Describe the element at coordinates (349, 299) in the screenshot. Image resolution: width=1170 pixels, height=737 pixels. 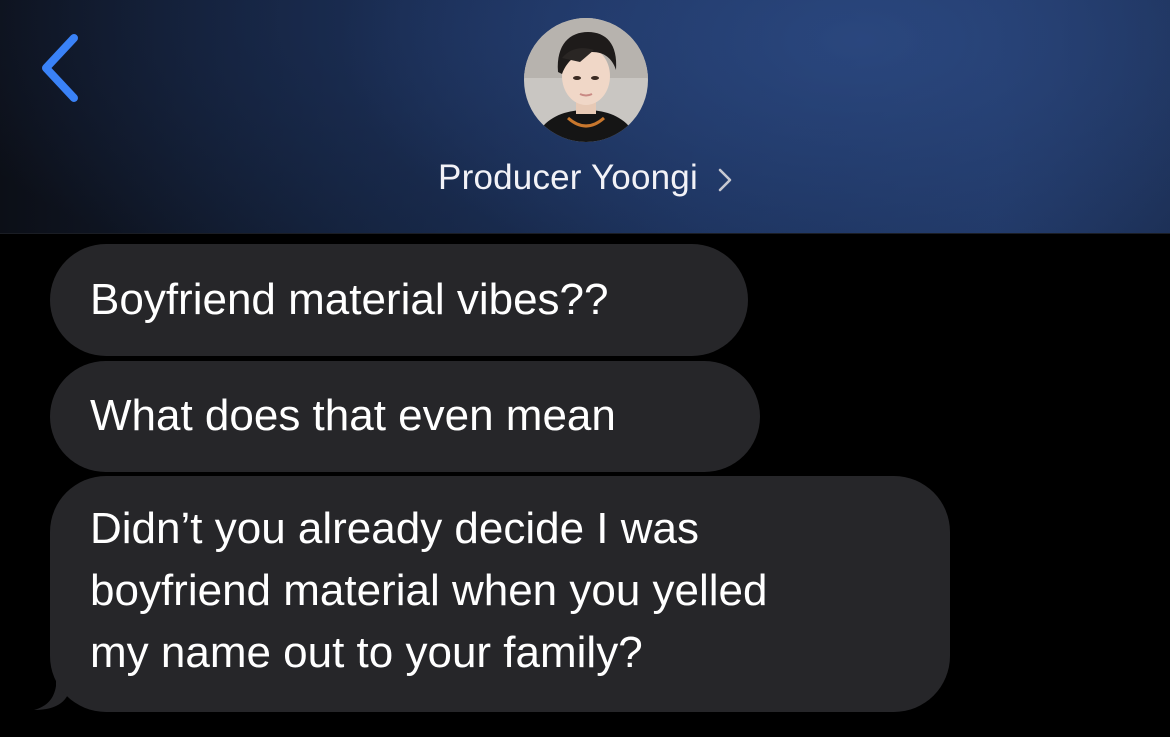
I see `message-text: Boyfriend material vibes??` at that location.